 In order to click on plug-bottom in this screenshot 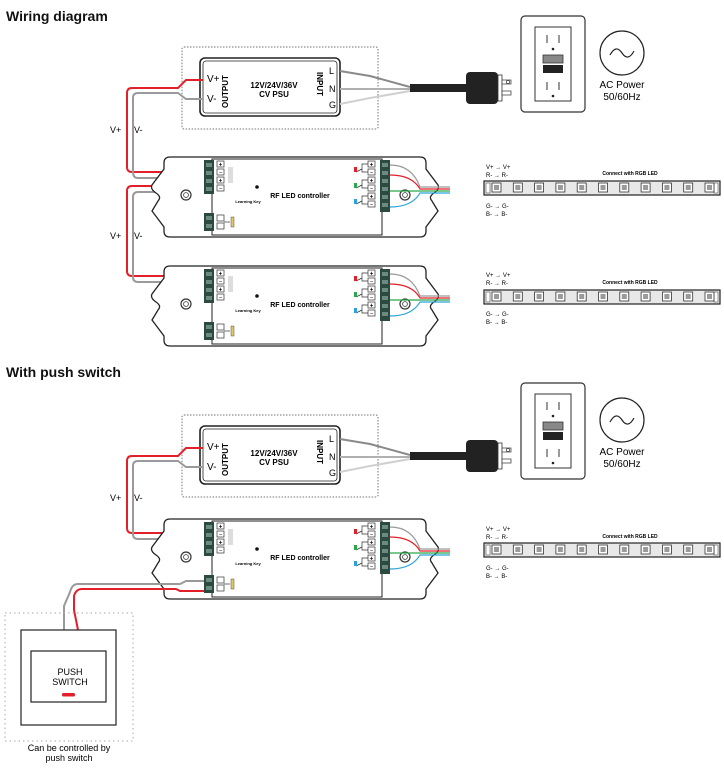, I will do `click(488, 456)`.